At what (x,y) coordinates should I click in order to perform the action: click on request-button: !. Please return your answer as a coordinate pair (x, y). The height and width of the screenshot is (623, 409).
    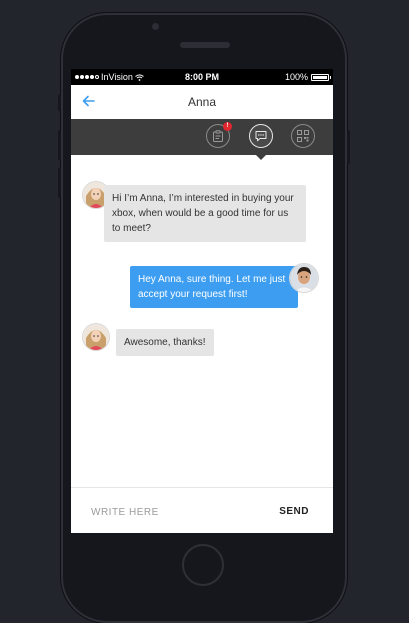
    Looking at the image, I should click on (219, 135).